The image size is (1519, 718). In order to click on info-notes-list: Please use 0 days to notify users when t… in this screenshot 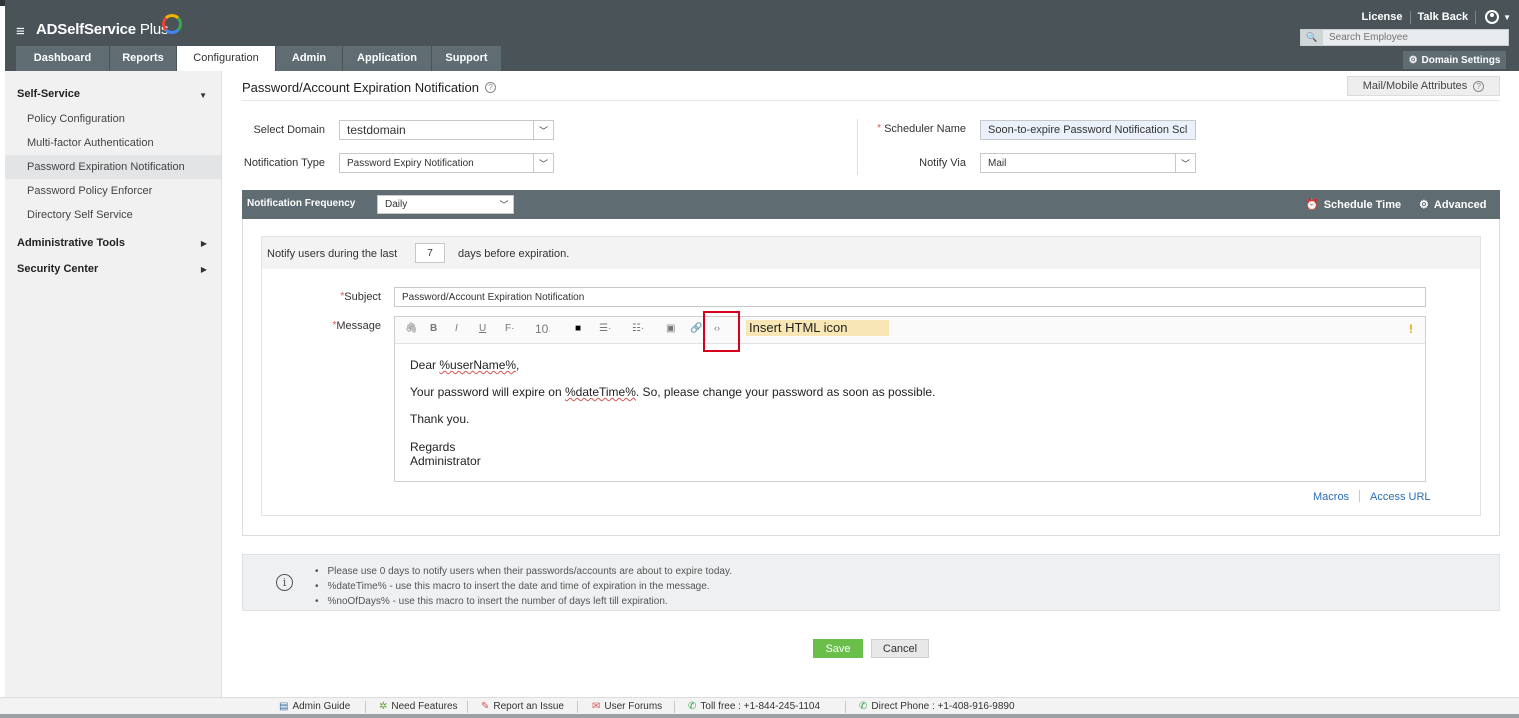, I will do `click(524, 586)`.